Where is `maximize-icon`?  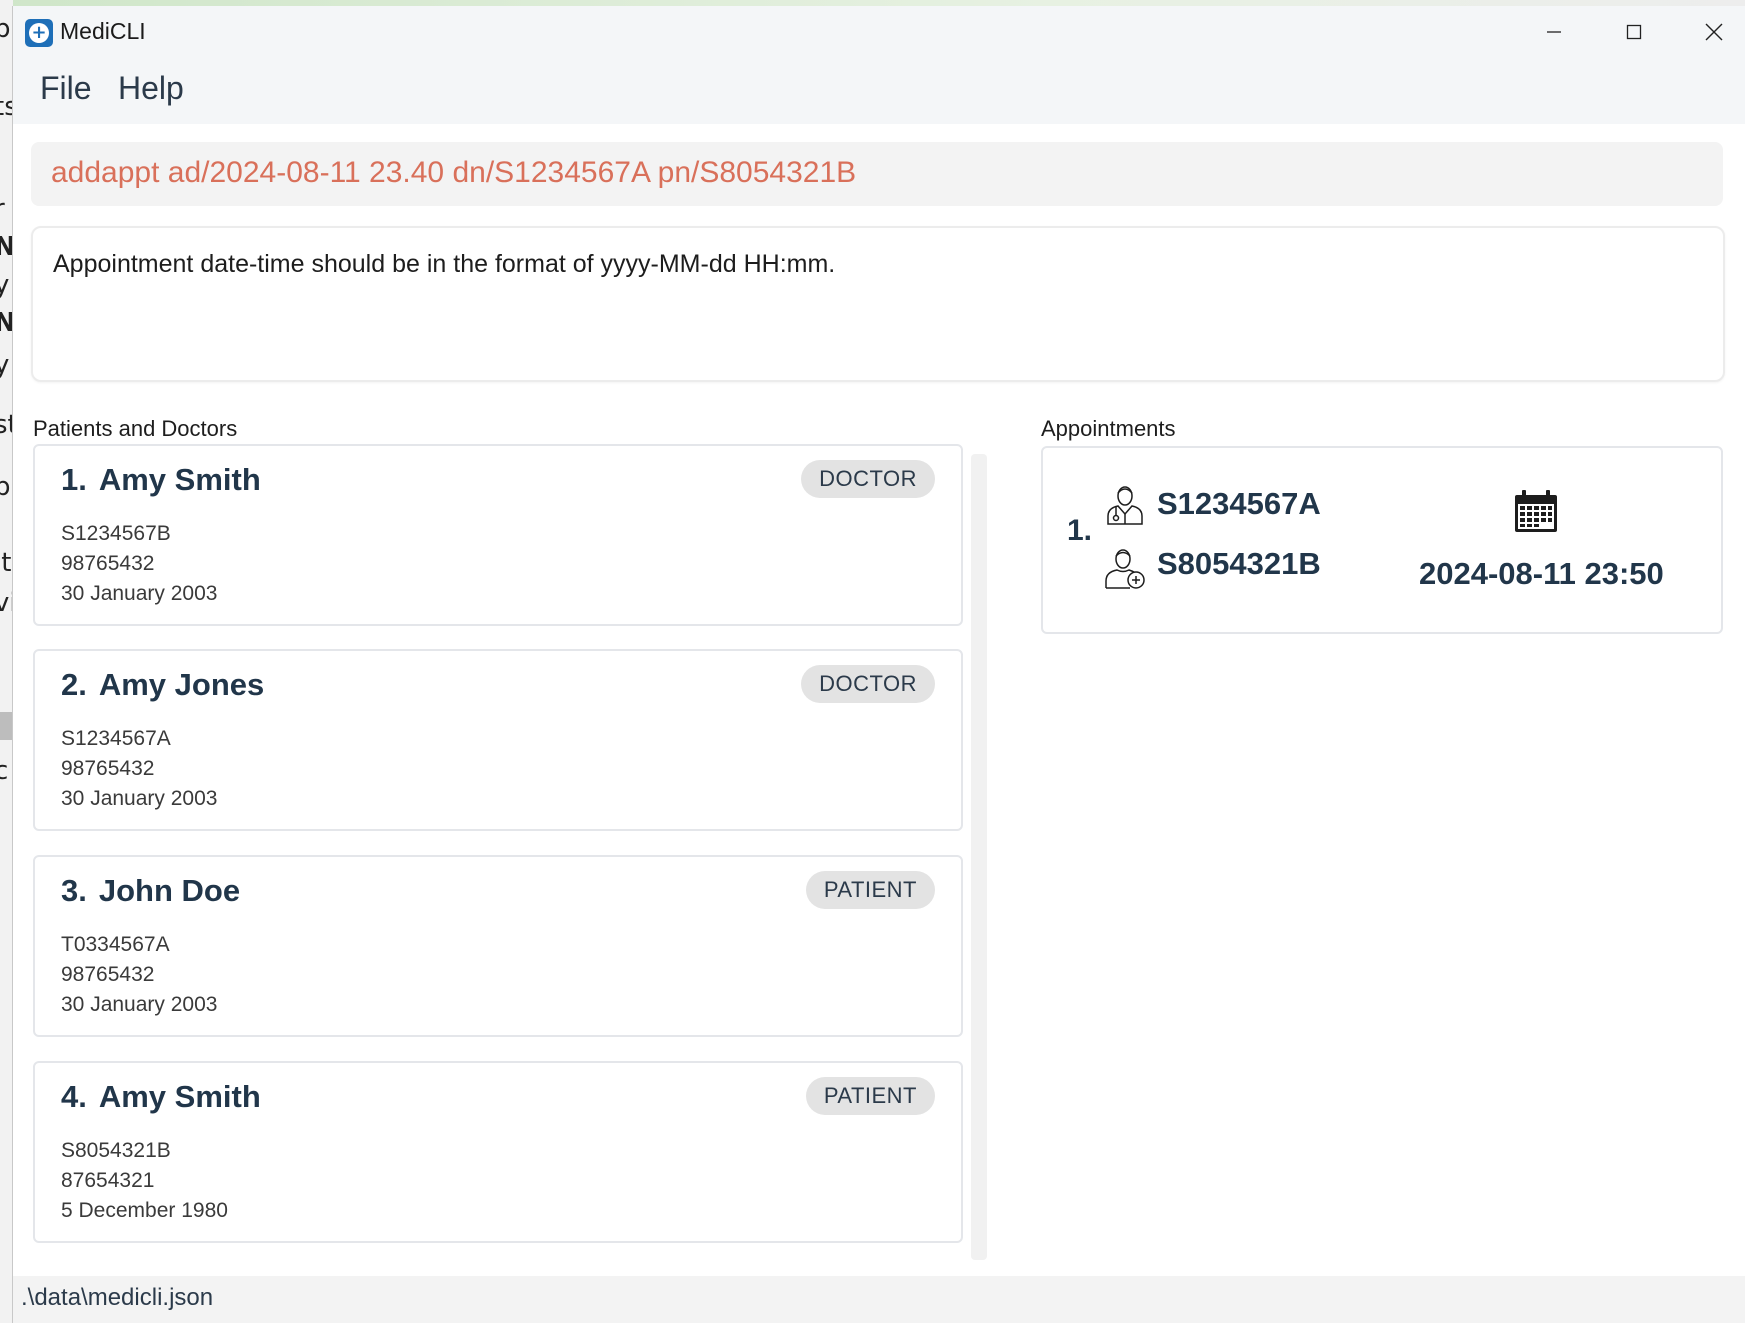
maximize-icon is located at coordinates (1634, 32).